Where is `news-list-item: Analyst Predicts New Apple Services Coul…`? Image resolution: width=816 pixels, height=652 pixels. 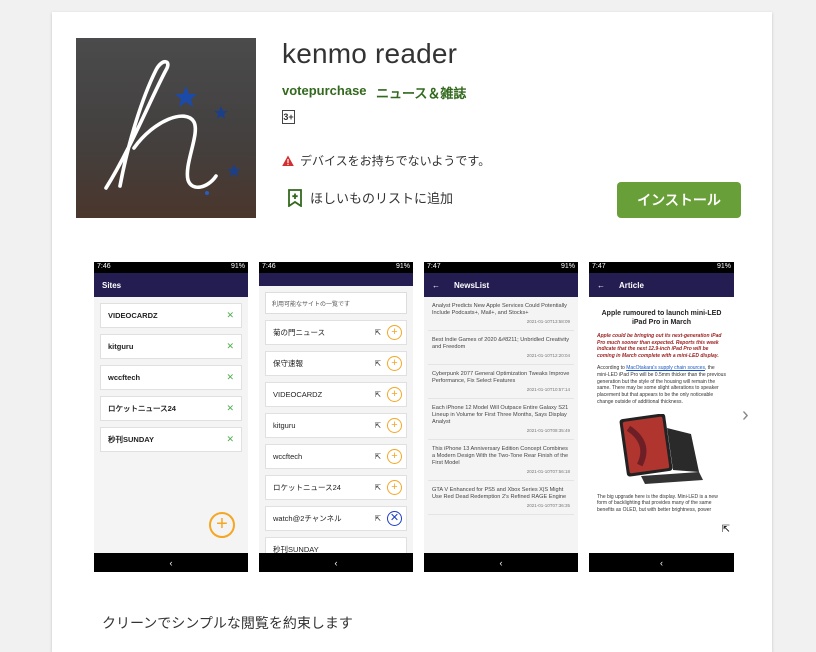 news-list-item: Analyst Predicts New Apple Services Coul… is located at coordinates (501, 314).